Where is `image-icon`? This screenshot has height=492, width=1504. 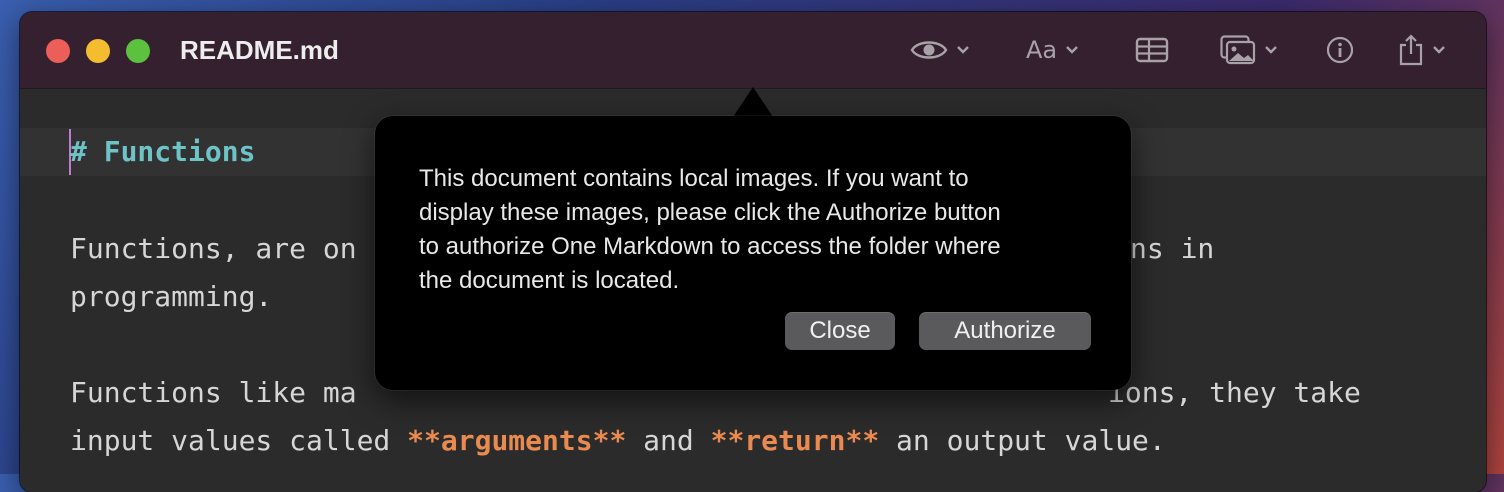 image-icon is located at coordinates (1238, 50).